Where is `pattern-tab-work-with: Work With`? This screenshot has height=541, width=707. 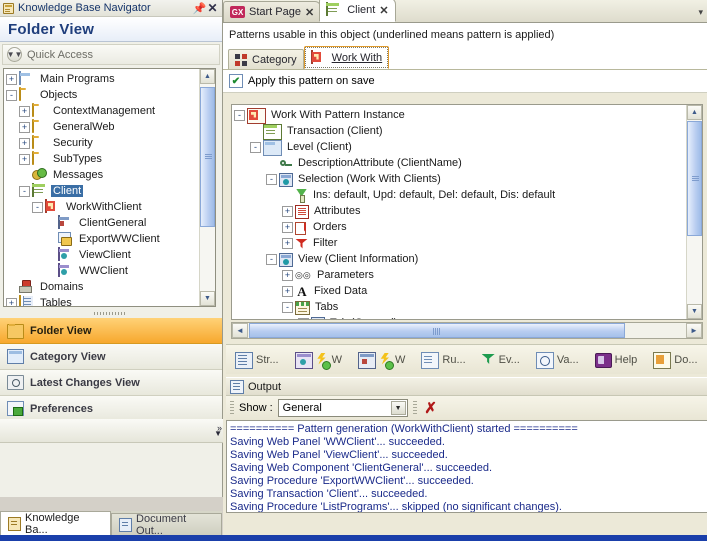
pattern-tab-work-with: Work With is located at coordinates (346, 57).